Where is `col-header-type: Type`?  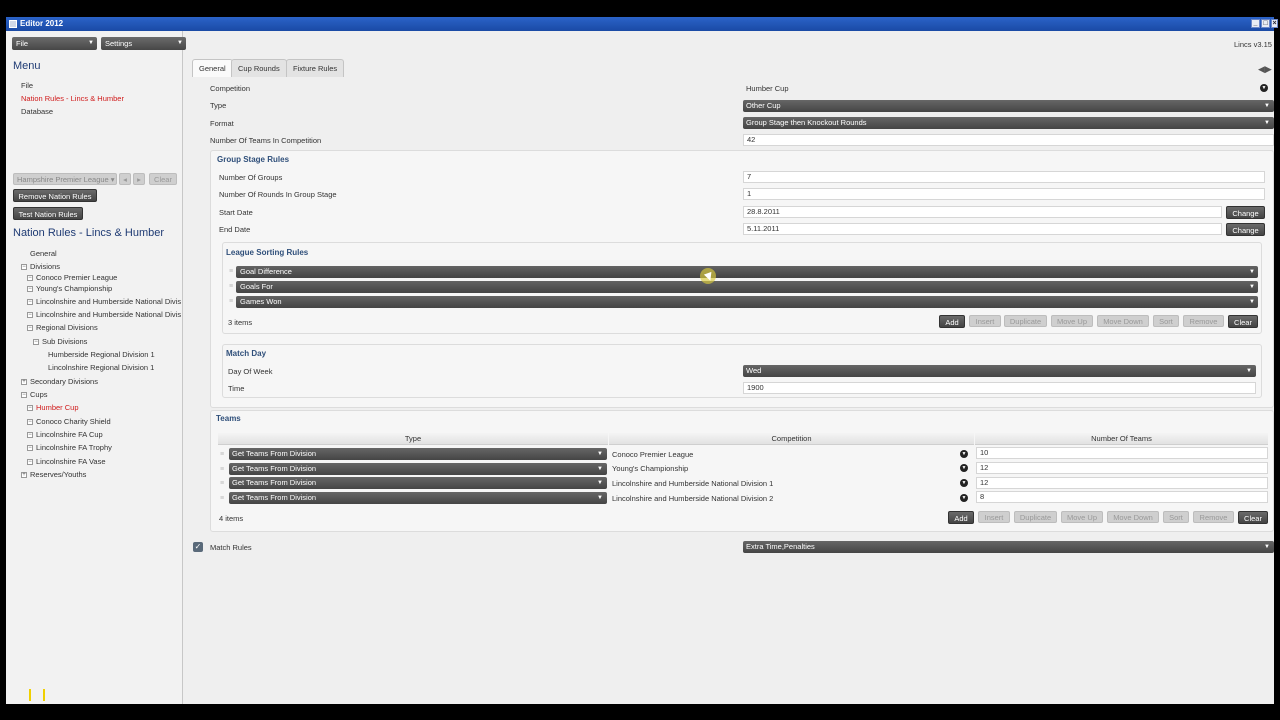 col-header-type: Type is located at coordinates (413, 439).